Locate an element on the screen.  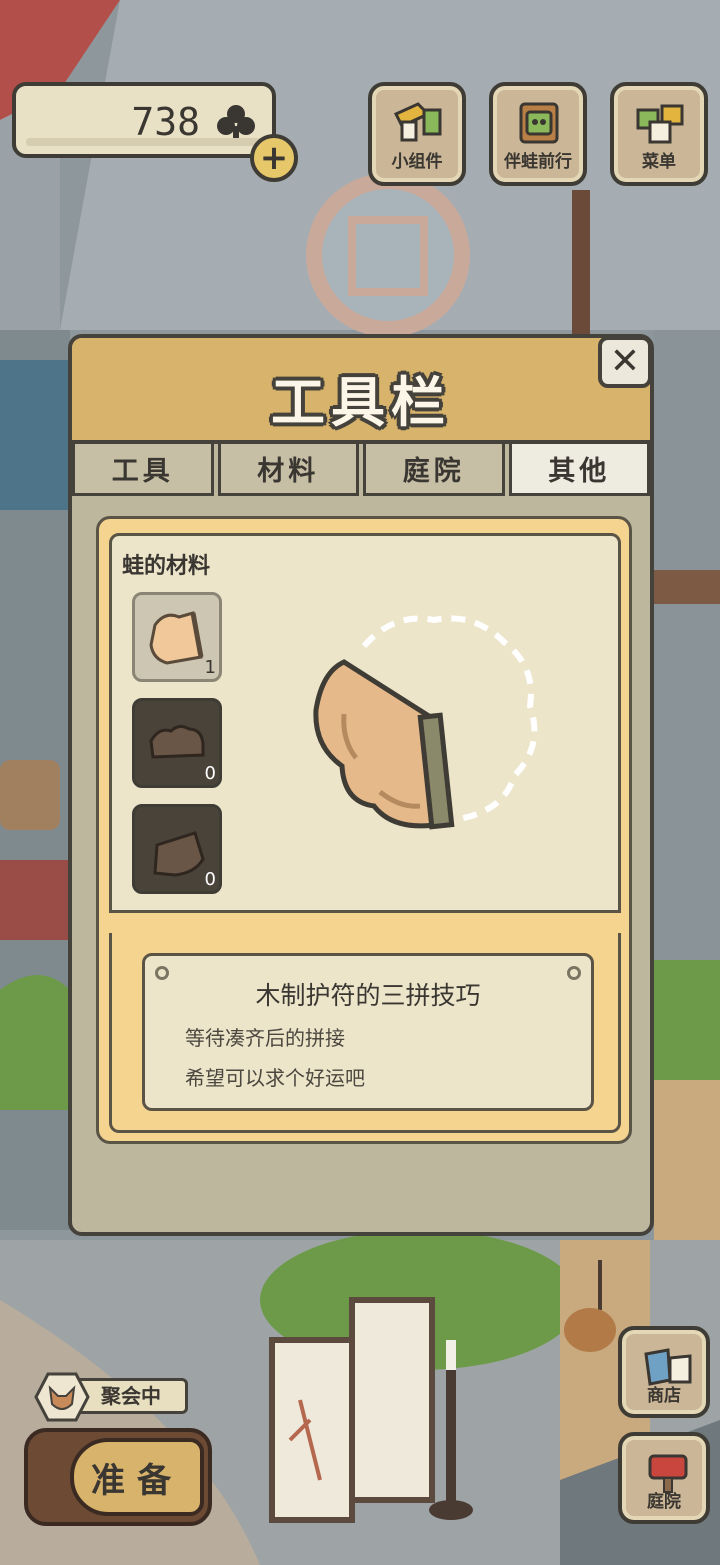
fox-icon is located at coordinates (62, 1397).